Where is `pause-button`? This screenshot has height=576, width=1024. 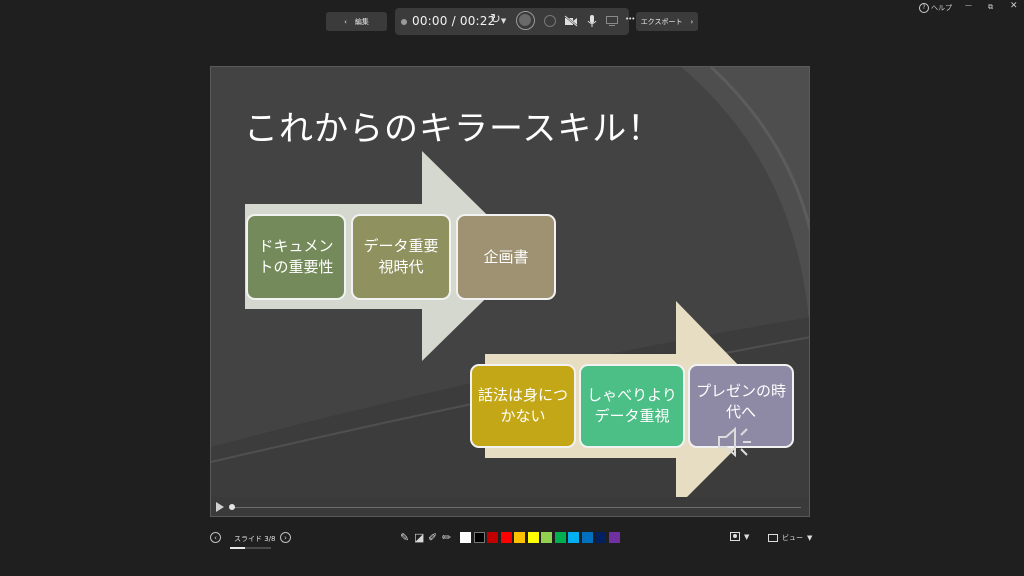 pause-button is located at coordinates (550, 21).